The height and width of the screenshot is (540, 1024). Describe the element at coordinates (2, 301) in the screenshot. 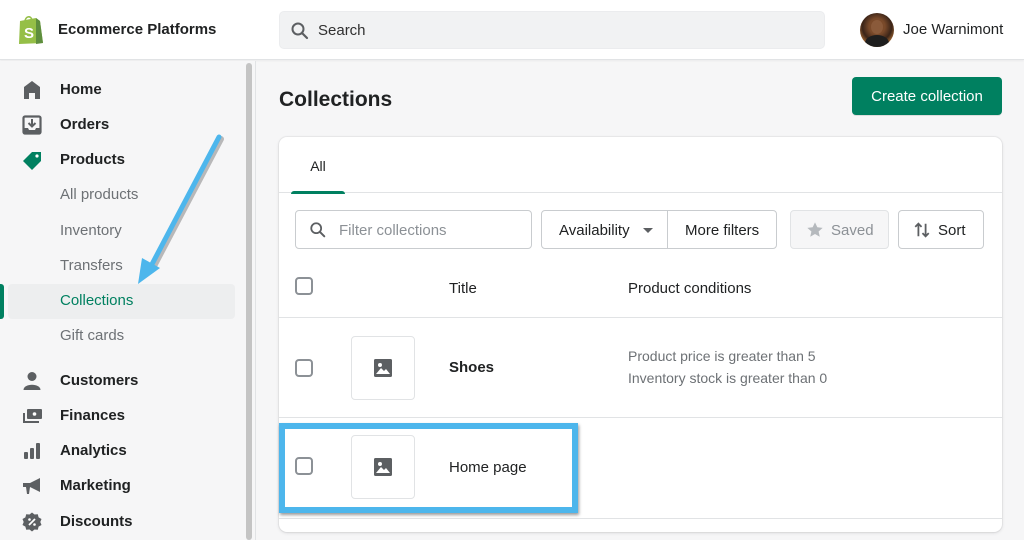

I see `active-indicator` at that location.